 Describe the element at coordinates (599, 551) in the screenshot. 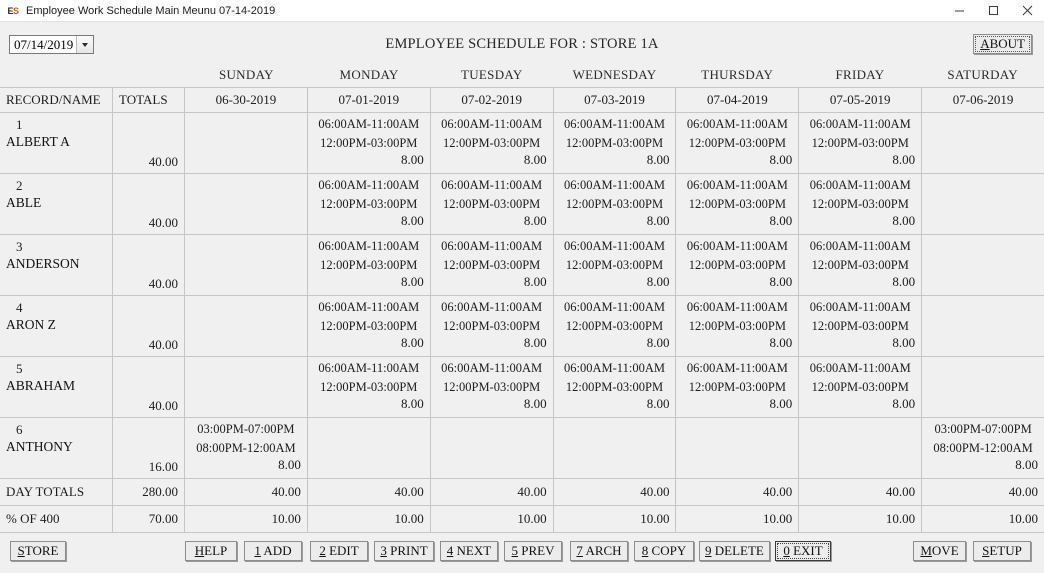

I see `arch-button: 7 ARCH` at that location.